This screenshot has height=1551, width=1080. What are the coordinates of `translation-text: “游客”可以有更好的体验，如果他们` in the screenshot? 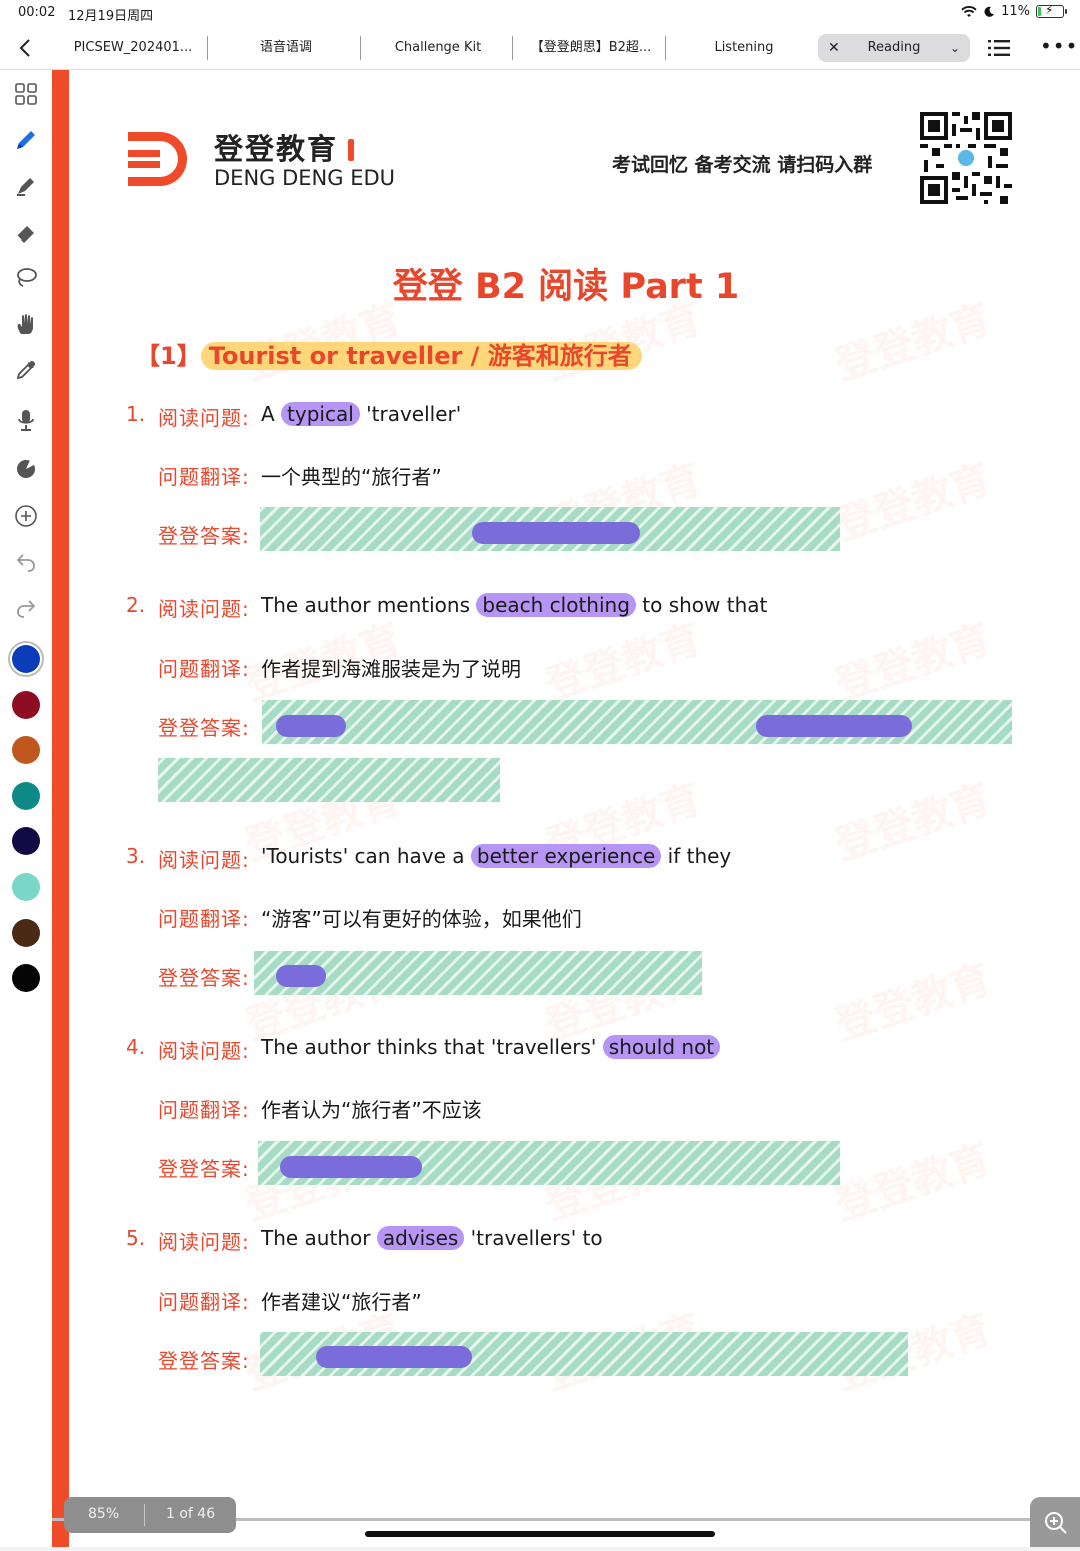 It's located at (421, 919).